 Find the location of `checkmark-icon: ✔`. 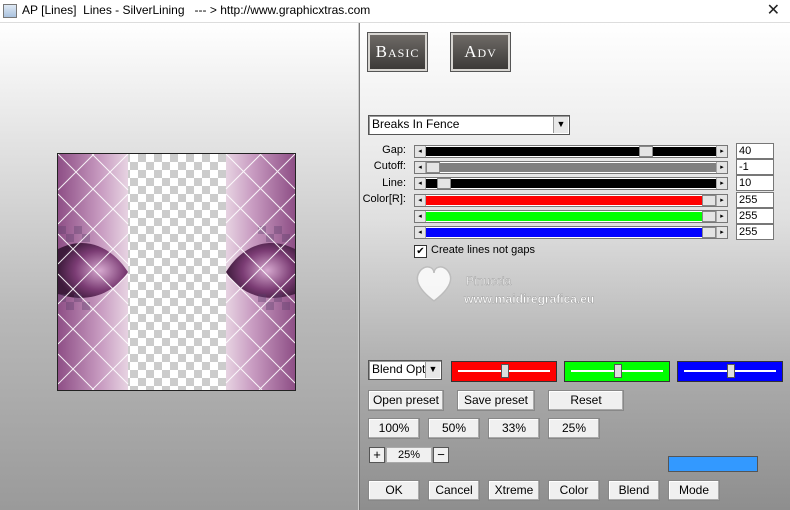

checkmark-icon: ✔ is located at coordinates (420, 251).